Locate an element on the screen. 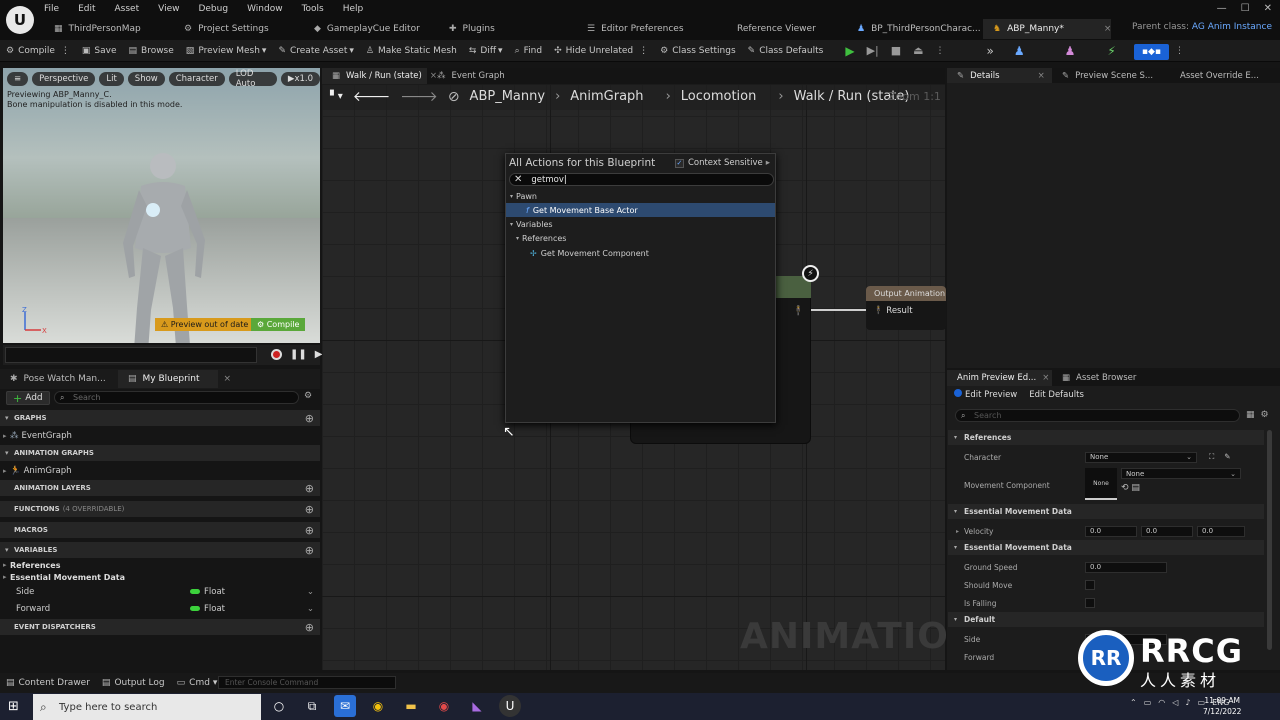 The height and width of the screenshot is (720, 1280). tab-gameplaycue-editor: ◆ GameplayCue Editor is located at coordinates (371, 29).